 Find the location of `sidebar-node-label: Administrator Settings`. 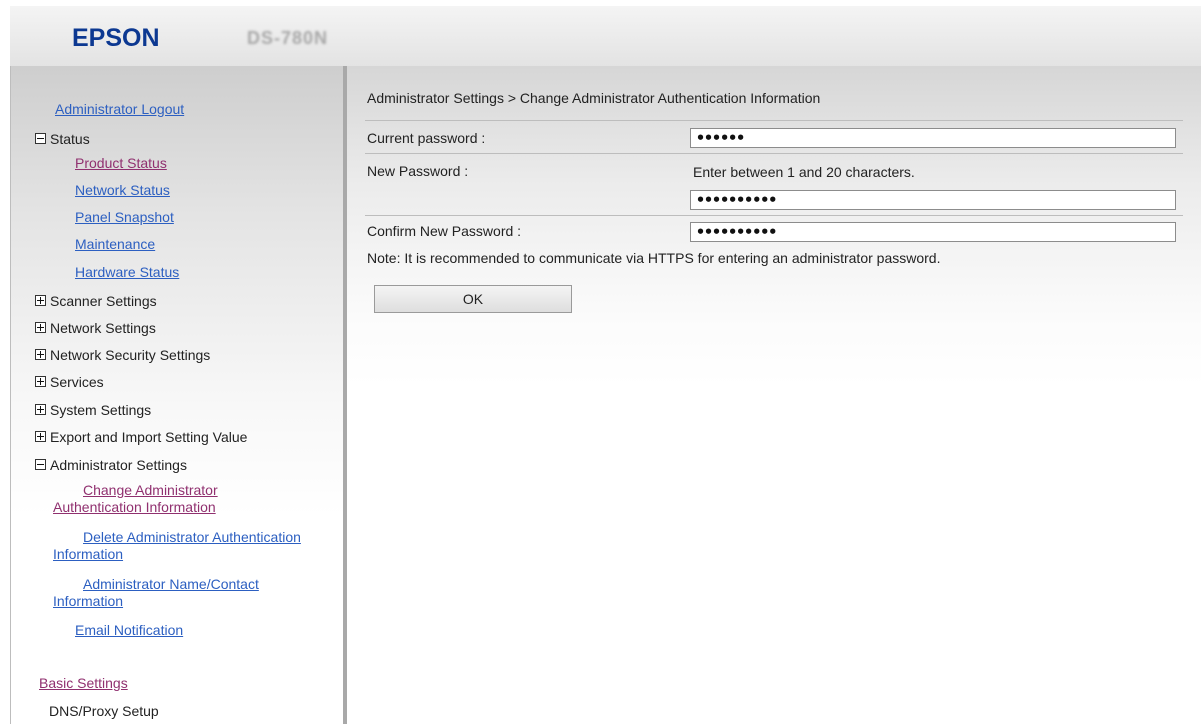

sidebar-node-label: Administrator Settings is located at coordinates (118, 464).